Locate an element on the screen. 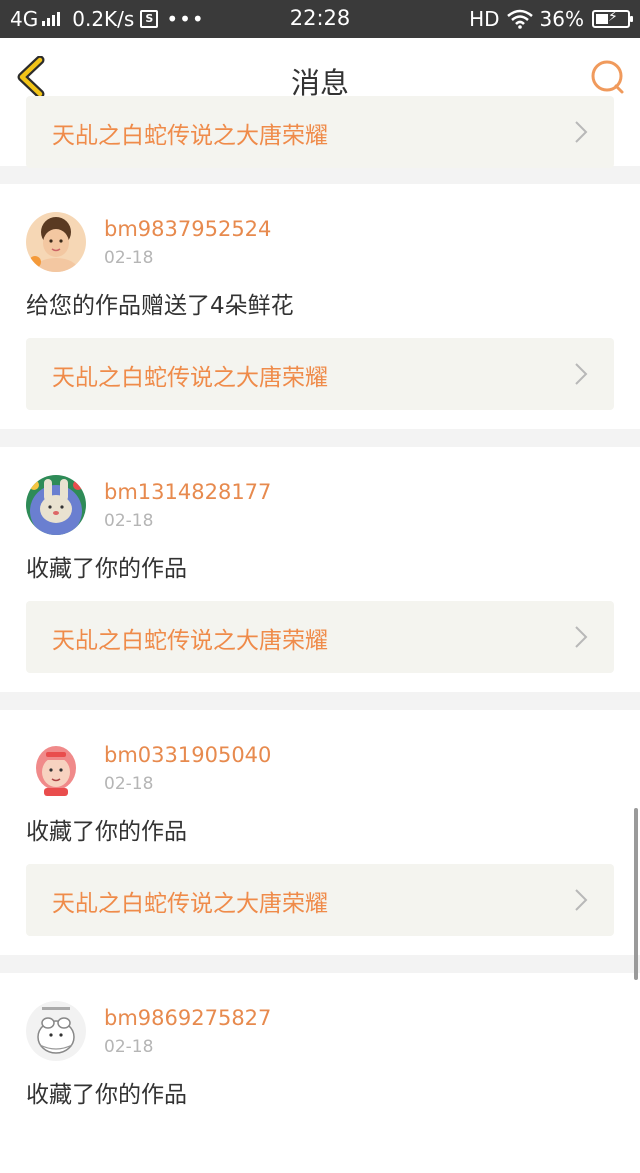 This screenshot has width=640, height=1173. username: bm0331905040 is located at coordinates (187, 755).